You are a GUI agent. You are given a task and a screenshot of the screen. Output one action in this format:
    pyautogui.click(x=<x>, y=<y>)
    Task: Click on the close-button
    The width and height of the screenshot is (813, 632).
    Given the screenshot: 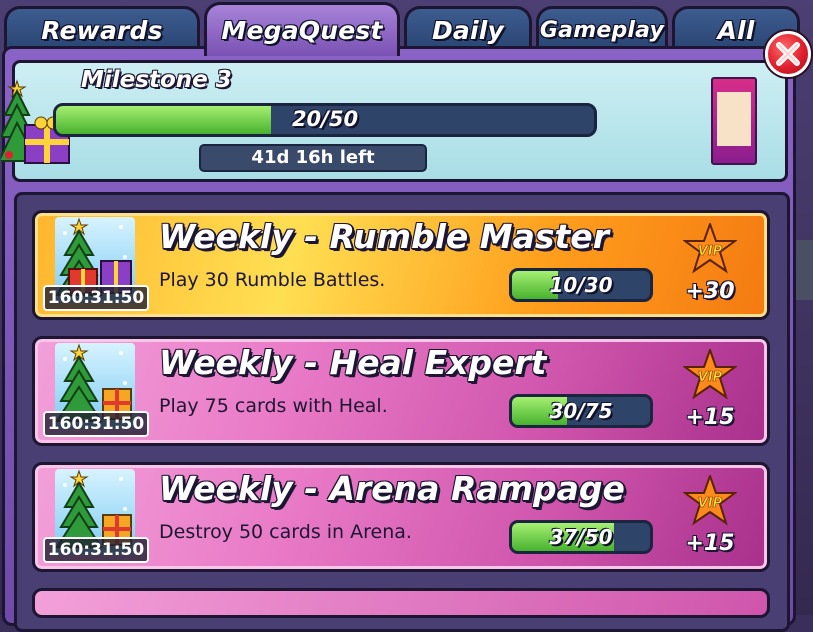 What is the action you would take?
    pyautogui.click(x=788, y=54)
    